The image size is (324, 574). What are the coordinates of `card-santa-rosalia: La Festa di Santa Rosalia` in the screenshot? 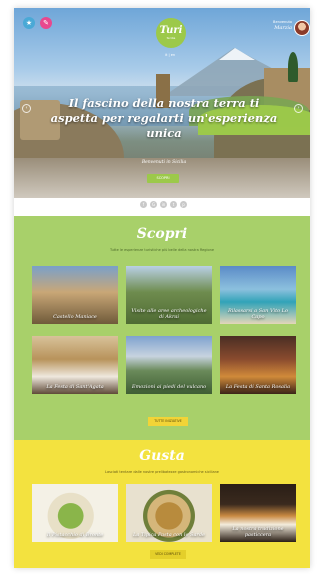 It's located at (258, 365).